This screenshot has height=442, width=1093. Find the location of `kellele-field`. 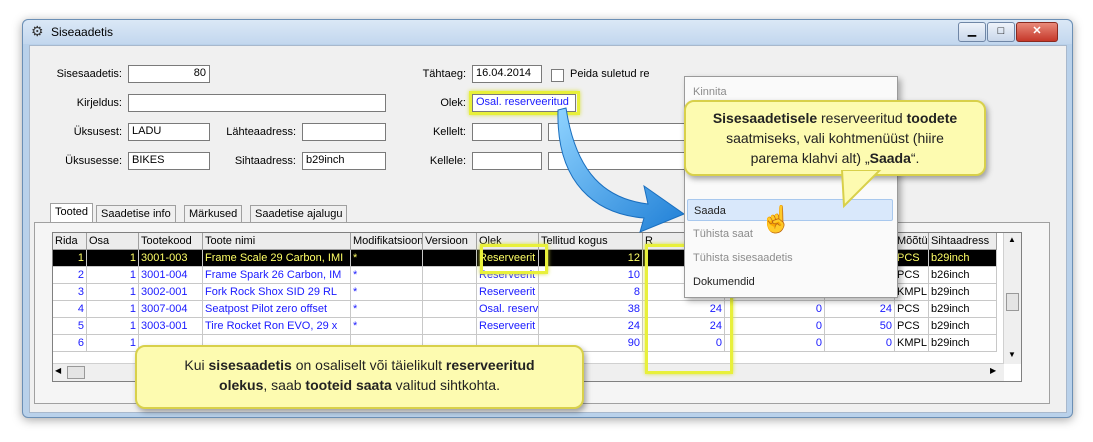

kellele-field is located at coordinates (507, 161).